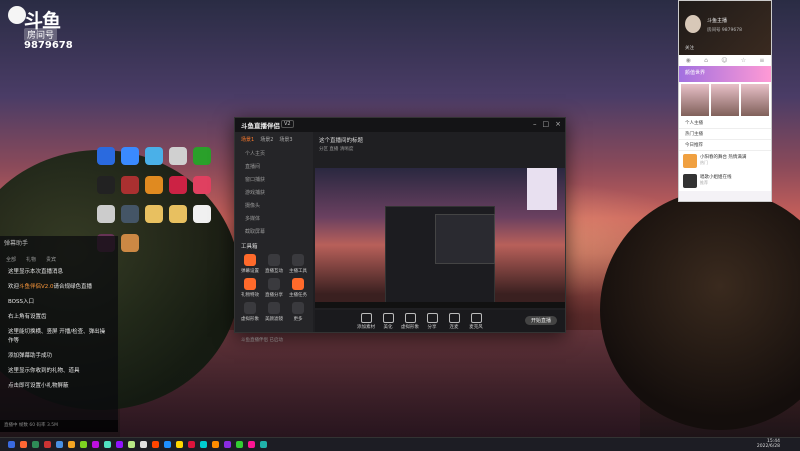 The height and width of the screenshot is (451, 800). I want to click on tab-scene-3: 场景3, so click(285, 139).